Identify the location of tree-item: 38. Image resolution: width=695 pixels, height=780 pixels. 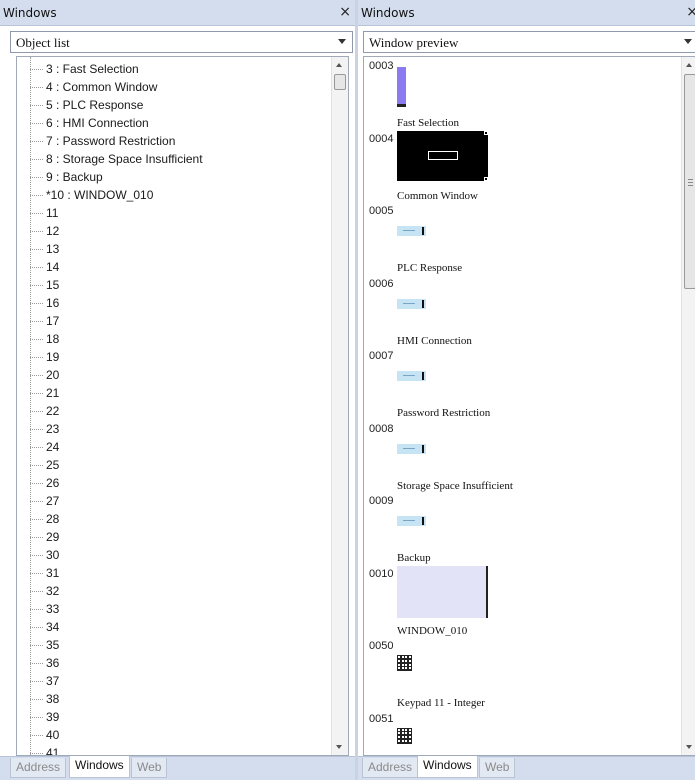
(174, 699).